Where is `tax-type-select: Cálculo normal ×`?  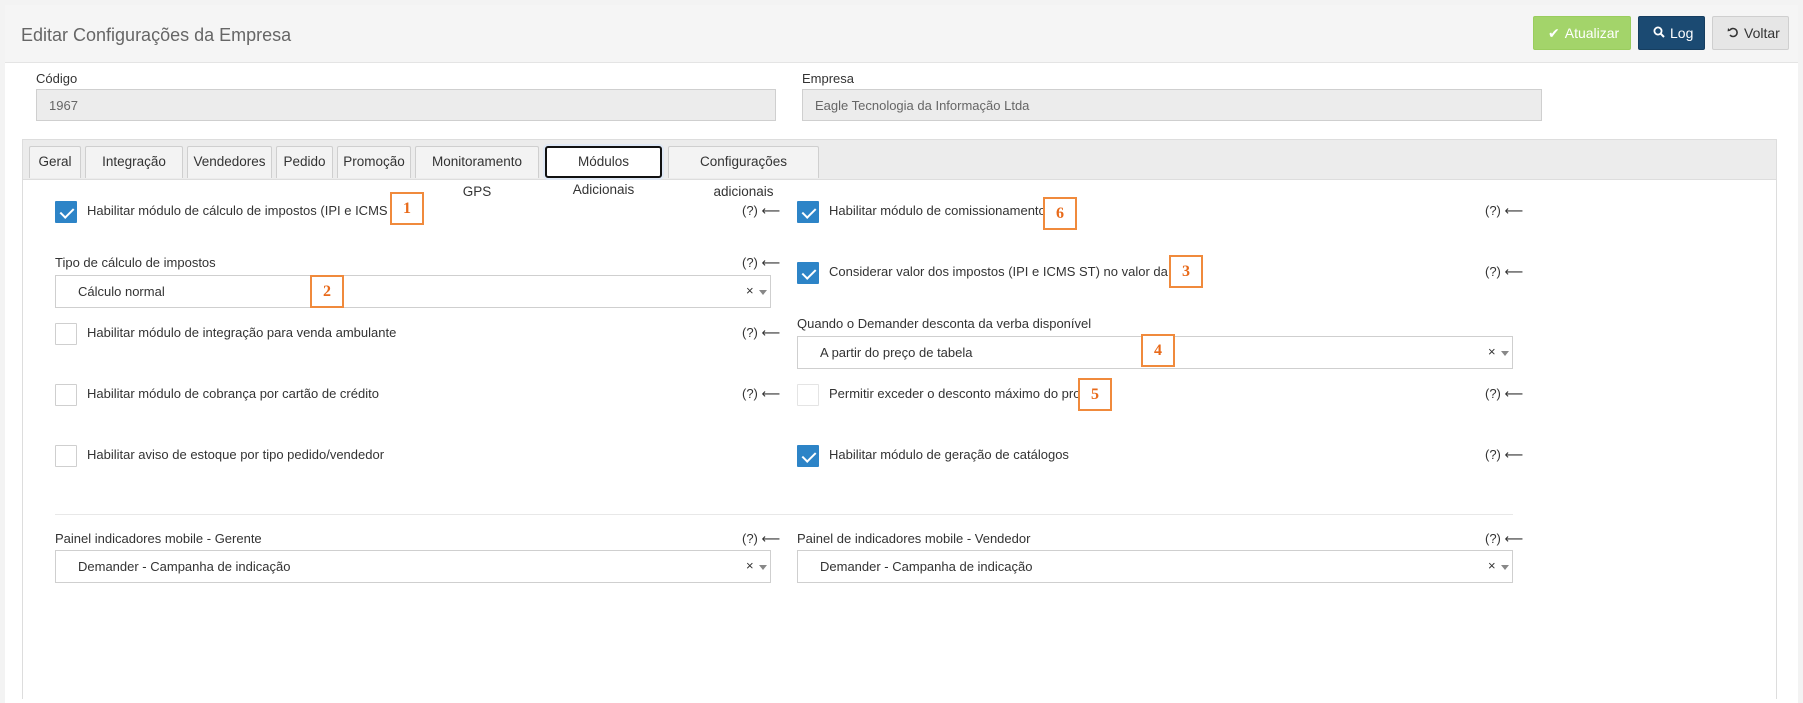 tax-type-select: Cálculo normal × is located at coordinates (413, 291).